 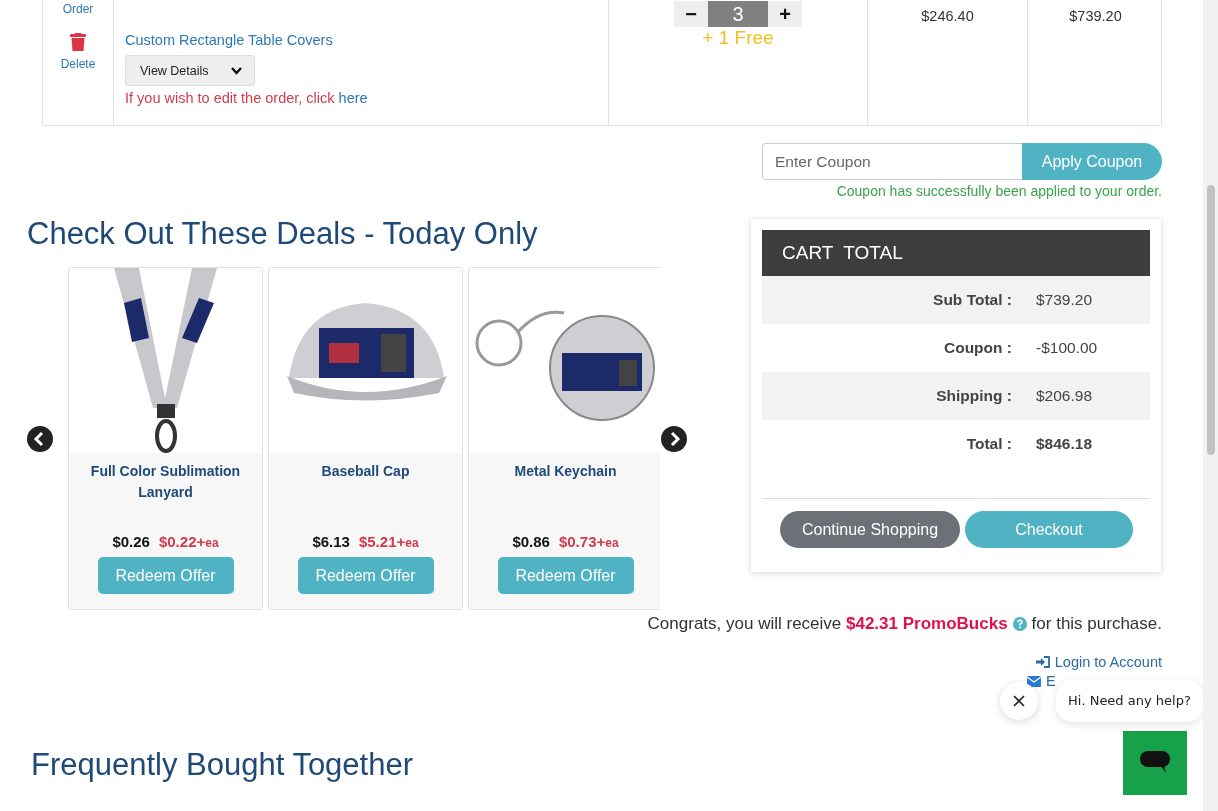 I want to click on sale-price: $5.21+ea, so click(x=388, y=541).